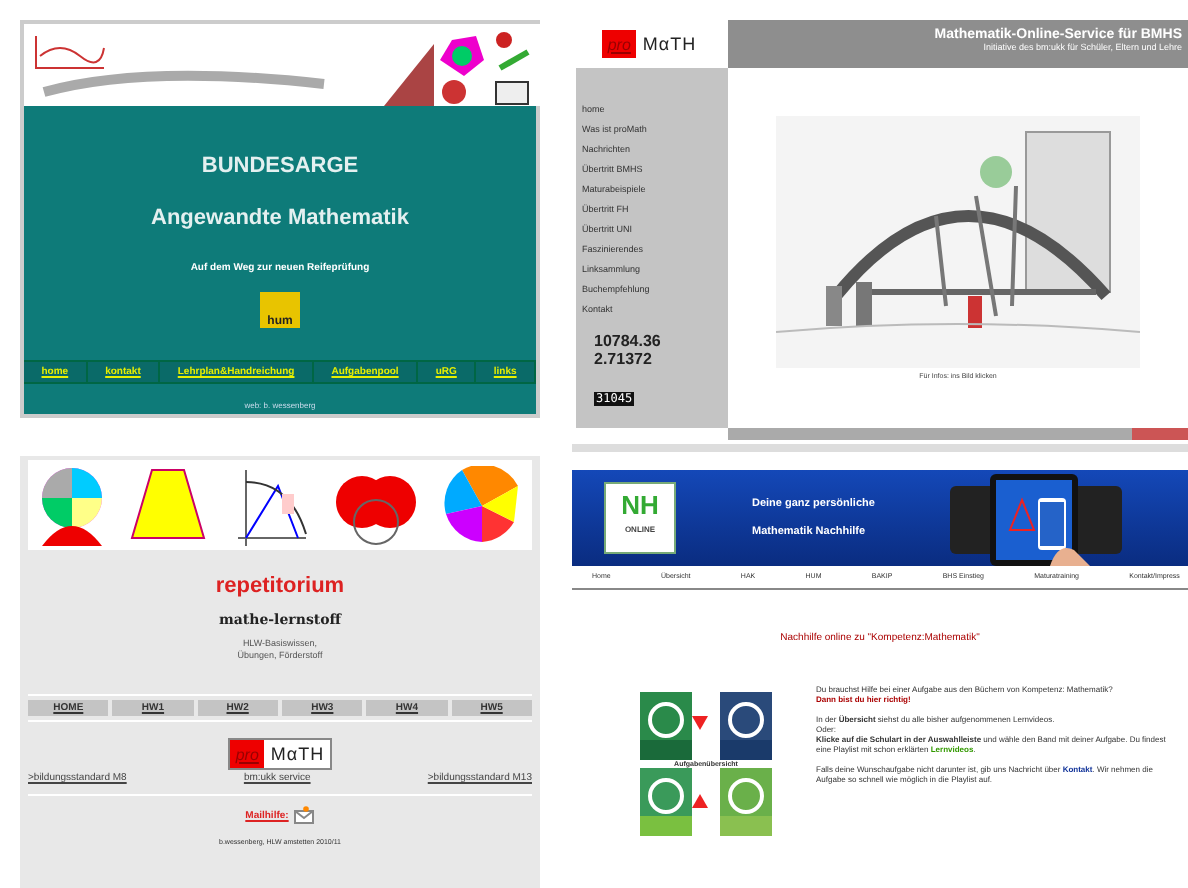 Image resolution: width=1188 pixels, height=888 pixels. What do you see at coordinates (72, 505) in the screenshot?
I see `color-wheel-drawing` at bounding box center [72, 505].